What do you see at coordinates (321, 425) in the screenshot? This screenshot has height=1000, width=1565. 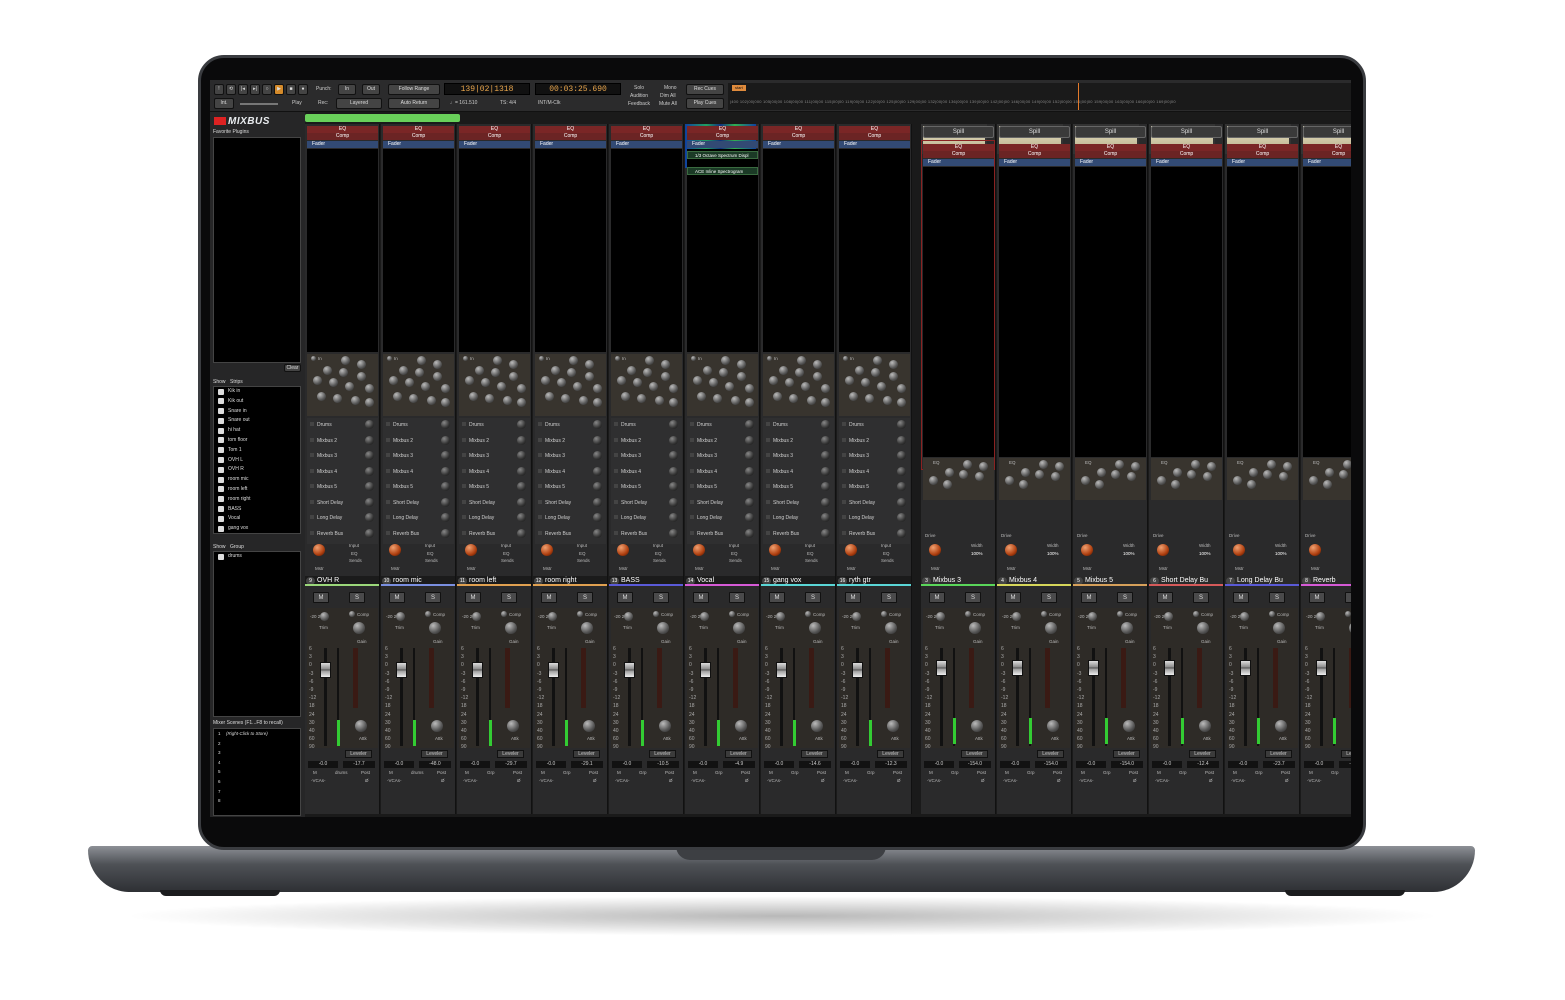 I see `send-label: Drums` at bounding box center [321, 425].